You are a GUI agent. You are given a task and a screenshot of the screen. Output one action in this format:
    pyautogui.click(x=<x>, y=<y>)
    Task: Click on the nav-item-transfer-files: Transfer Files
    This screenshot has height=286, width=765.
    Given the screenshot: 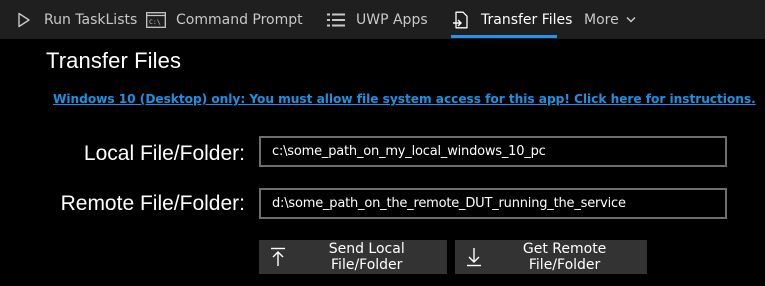 What is the action you would take?
    pyautogui.click(x=511, y=19)
    